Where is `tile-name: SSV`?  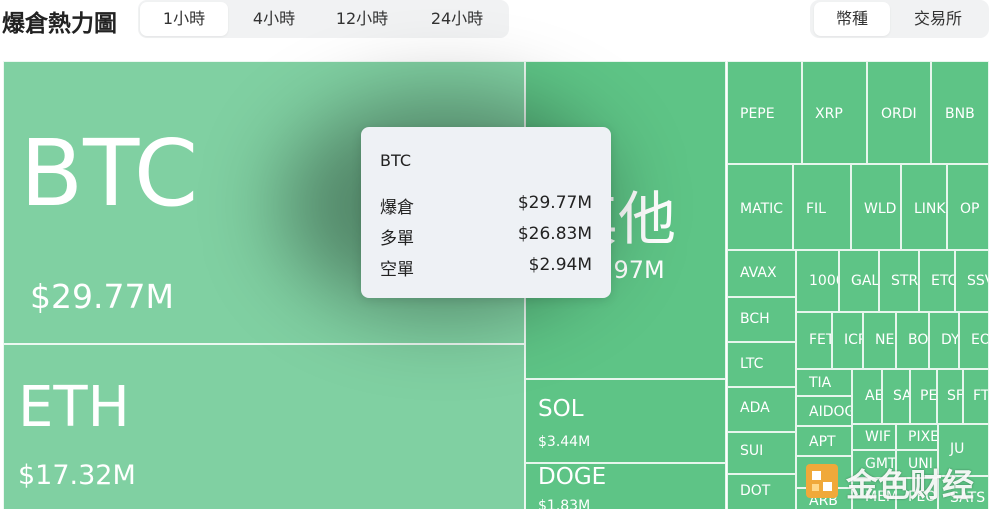 tile-name: SSV is located at coordinates (977, 281).